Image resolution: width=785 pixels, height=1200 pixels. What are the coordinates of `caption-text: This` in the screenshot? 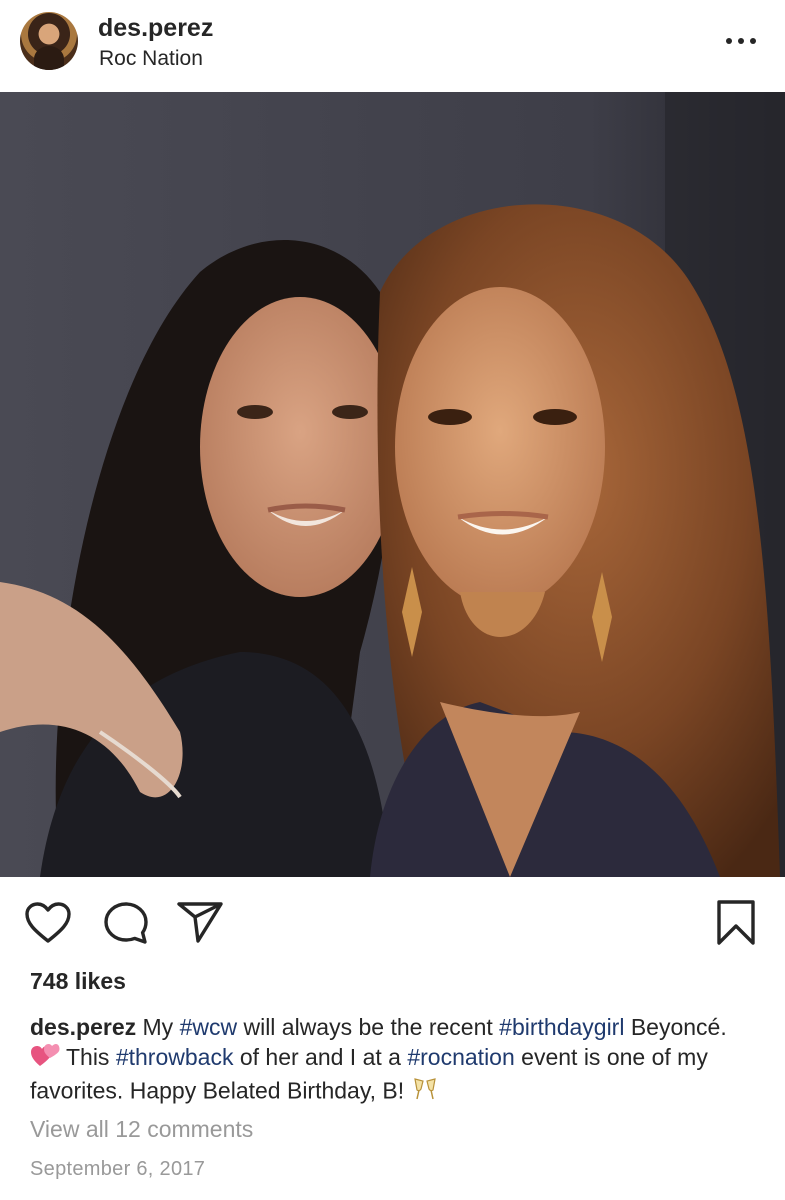 It's located at (88, 1057).